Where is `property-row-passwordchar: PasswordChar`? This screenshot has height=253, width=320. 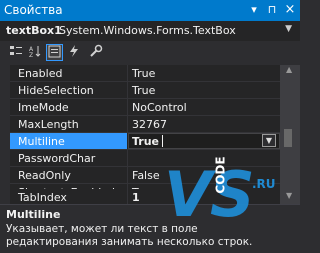
property-row-passwordchar: PasswordChar is located at coordinates (145, 158).